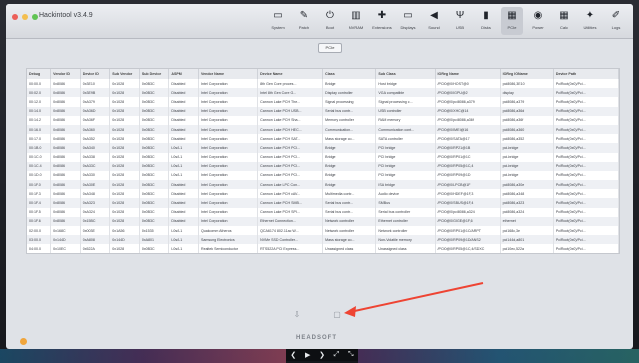  I want to click on minimize-button, so click(25, 17).